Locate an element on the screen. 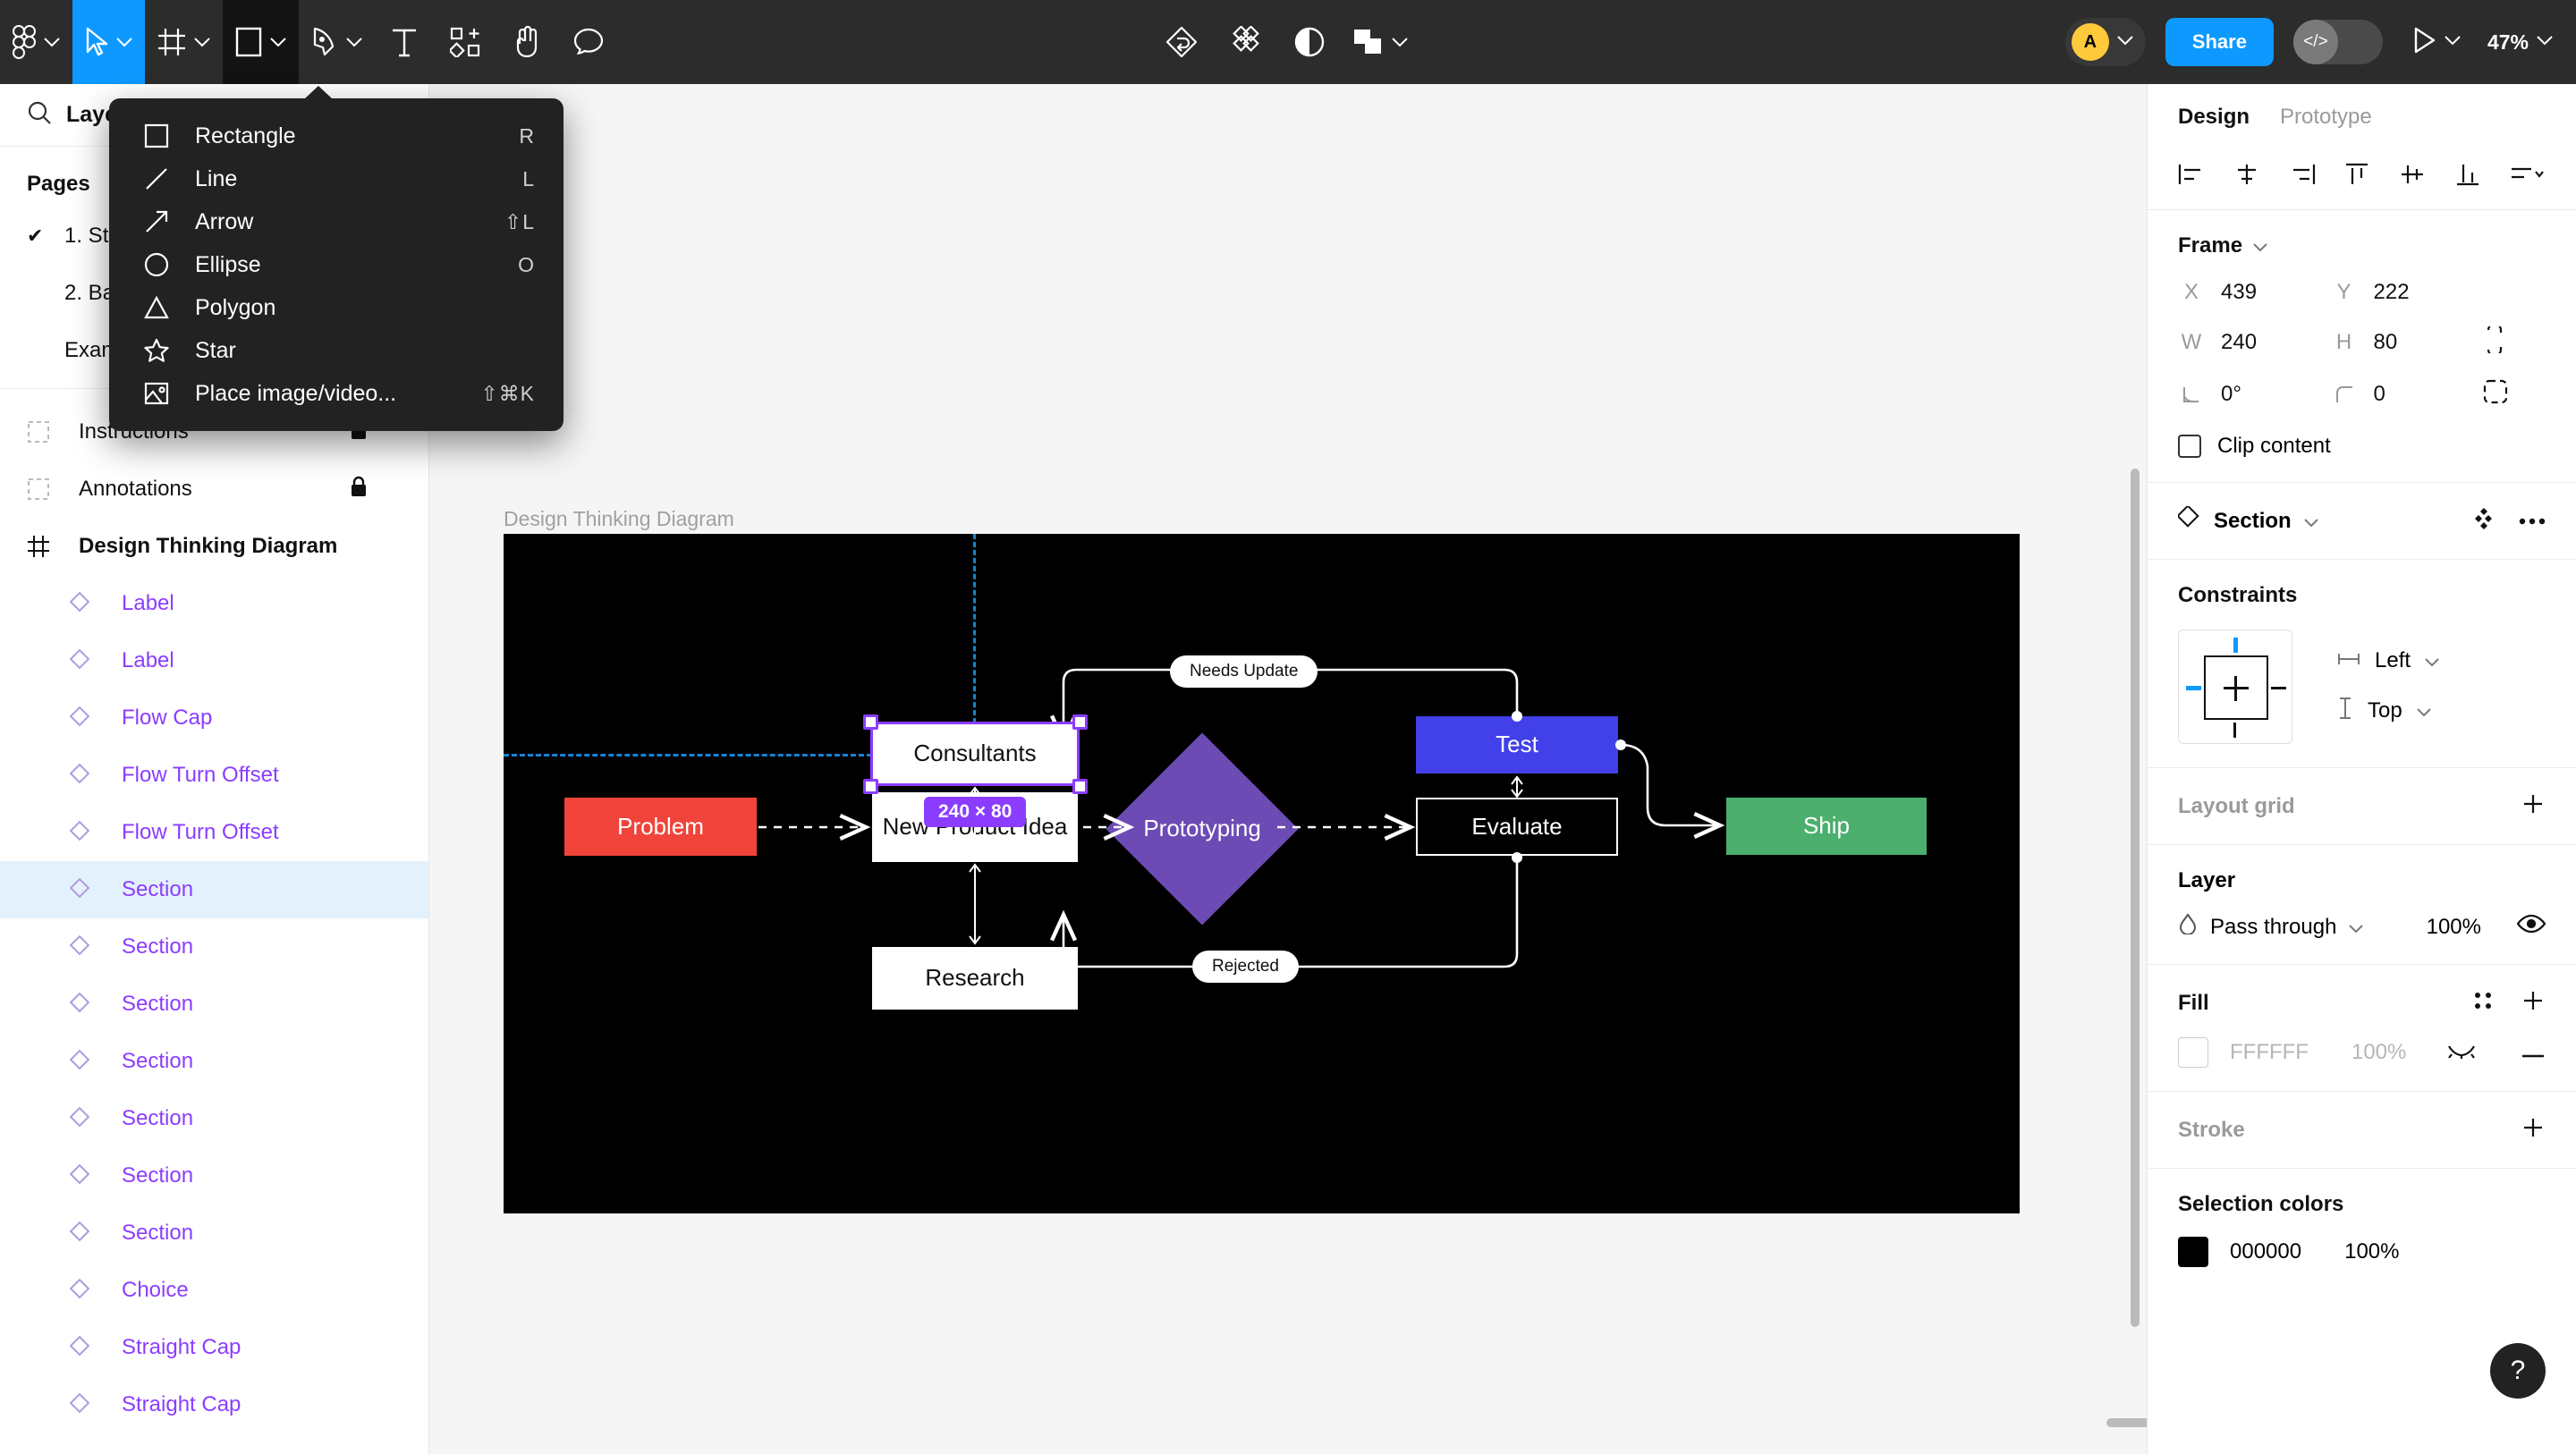  help-button: ? is located at coordinates (2518, 1371).